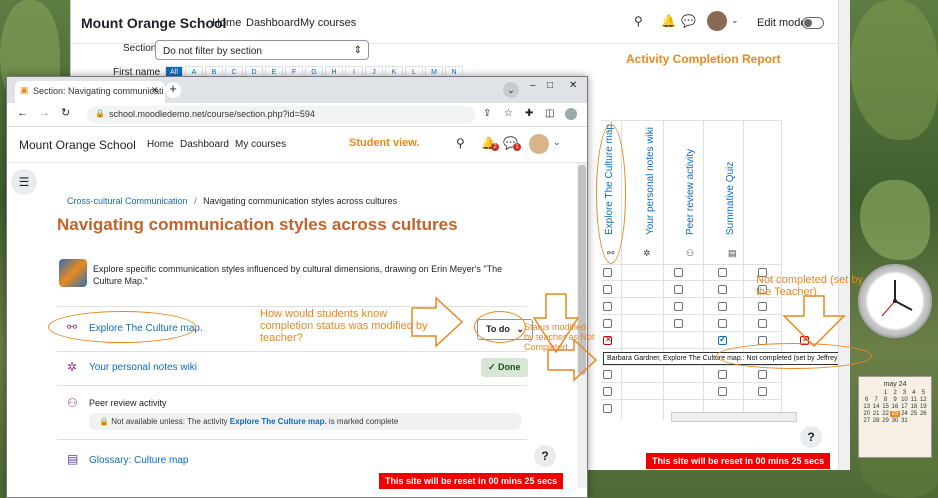 This screenshot has height=498, width=938. I want to click on calendar-day: 20, so click(866, 414).